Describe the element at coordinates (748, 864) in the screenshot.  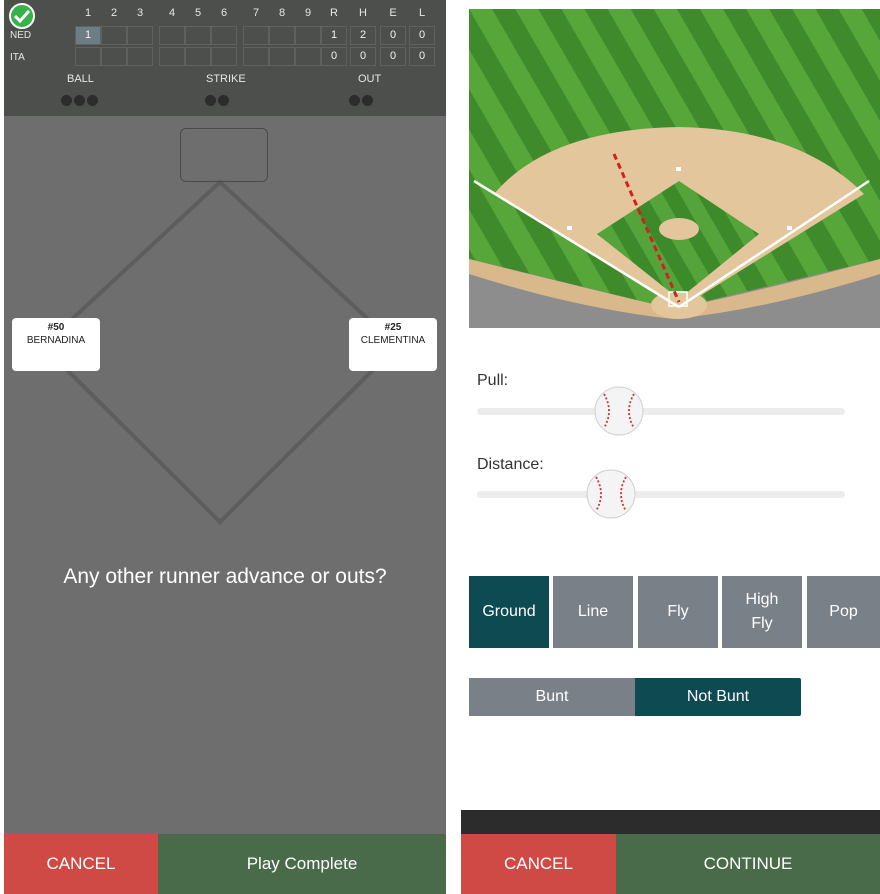
I see `continue-button: CONTINUE` at that location.